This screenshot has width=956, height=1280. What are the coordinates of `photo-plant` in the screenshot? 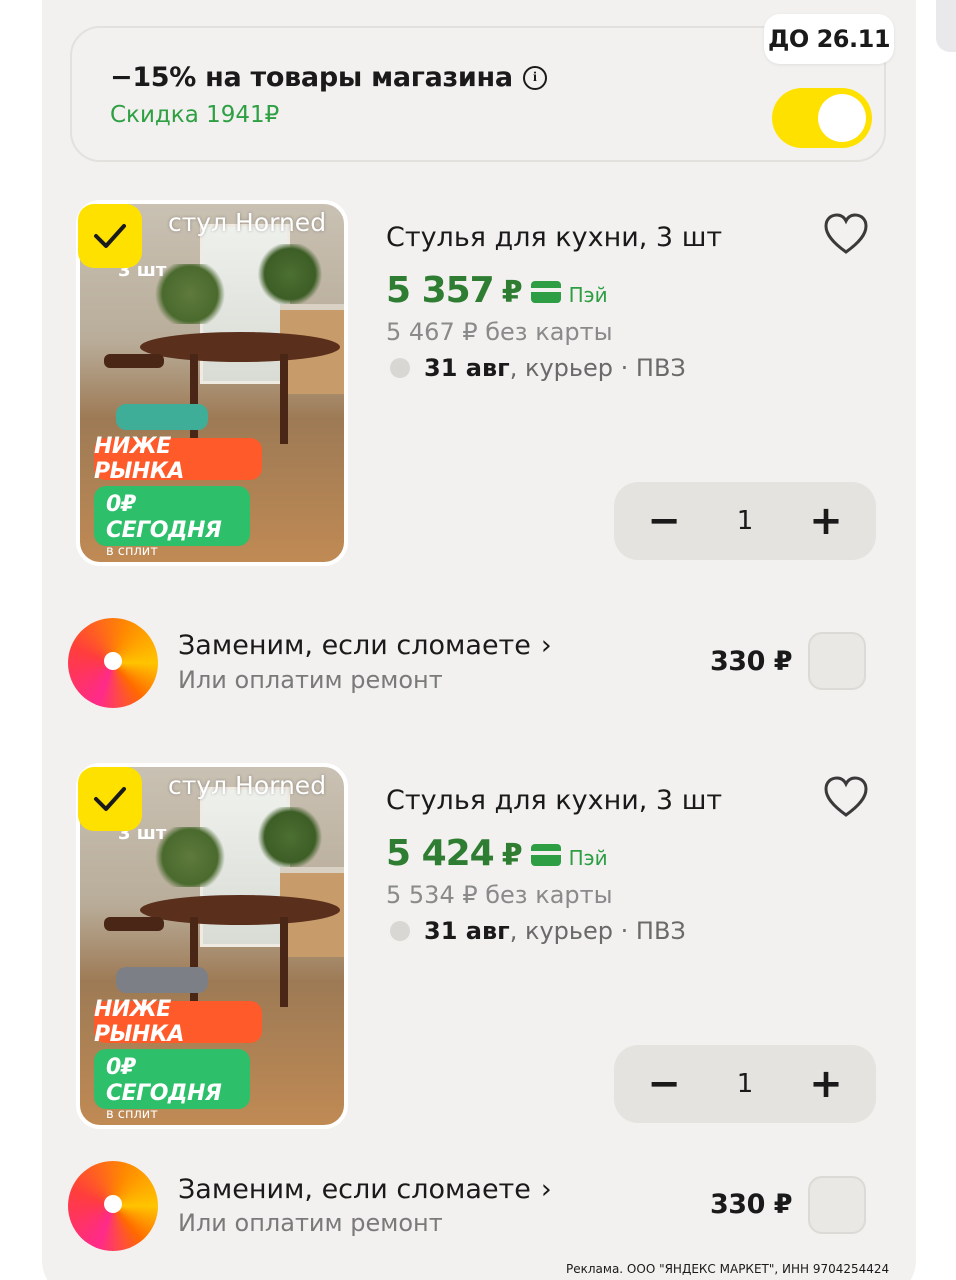 It's located at (290, 837).